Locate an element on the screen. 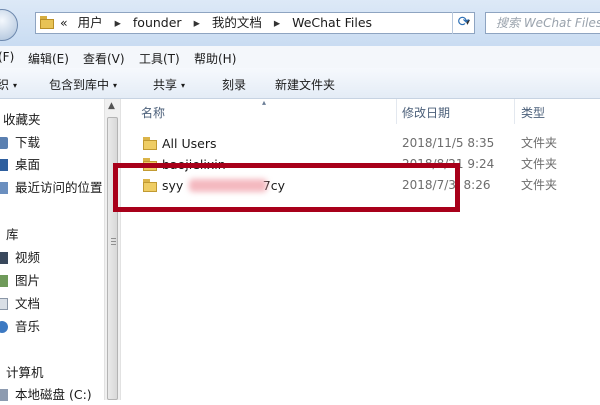  scrollbar-thumb is located at coordinates (112, 258).